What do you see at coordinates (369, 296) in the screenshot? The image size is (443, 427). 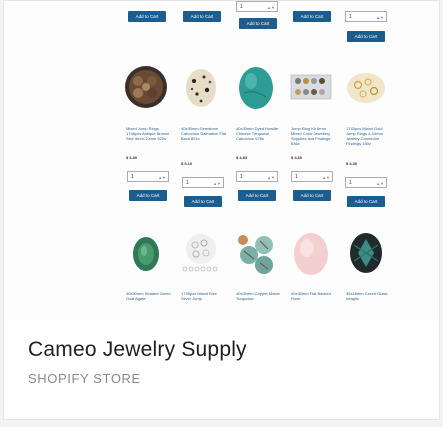 I see `product-name-link: 35x18mm Czech Glass Intaglio` at bounding box center [369, 296].